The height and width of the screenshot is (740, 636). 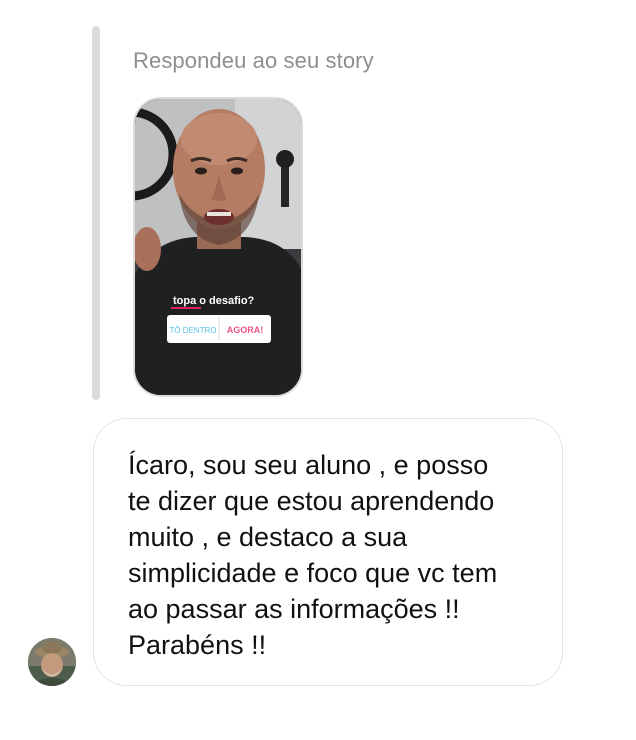 I want to click on story-image: topa o desafio? TÔ DENTRO AGORA!, so click(x=218, y=247).